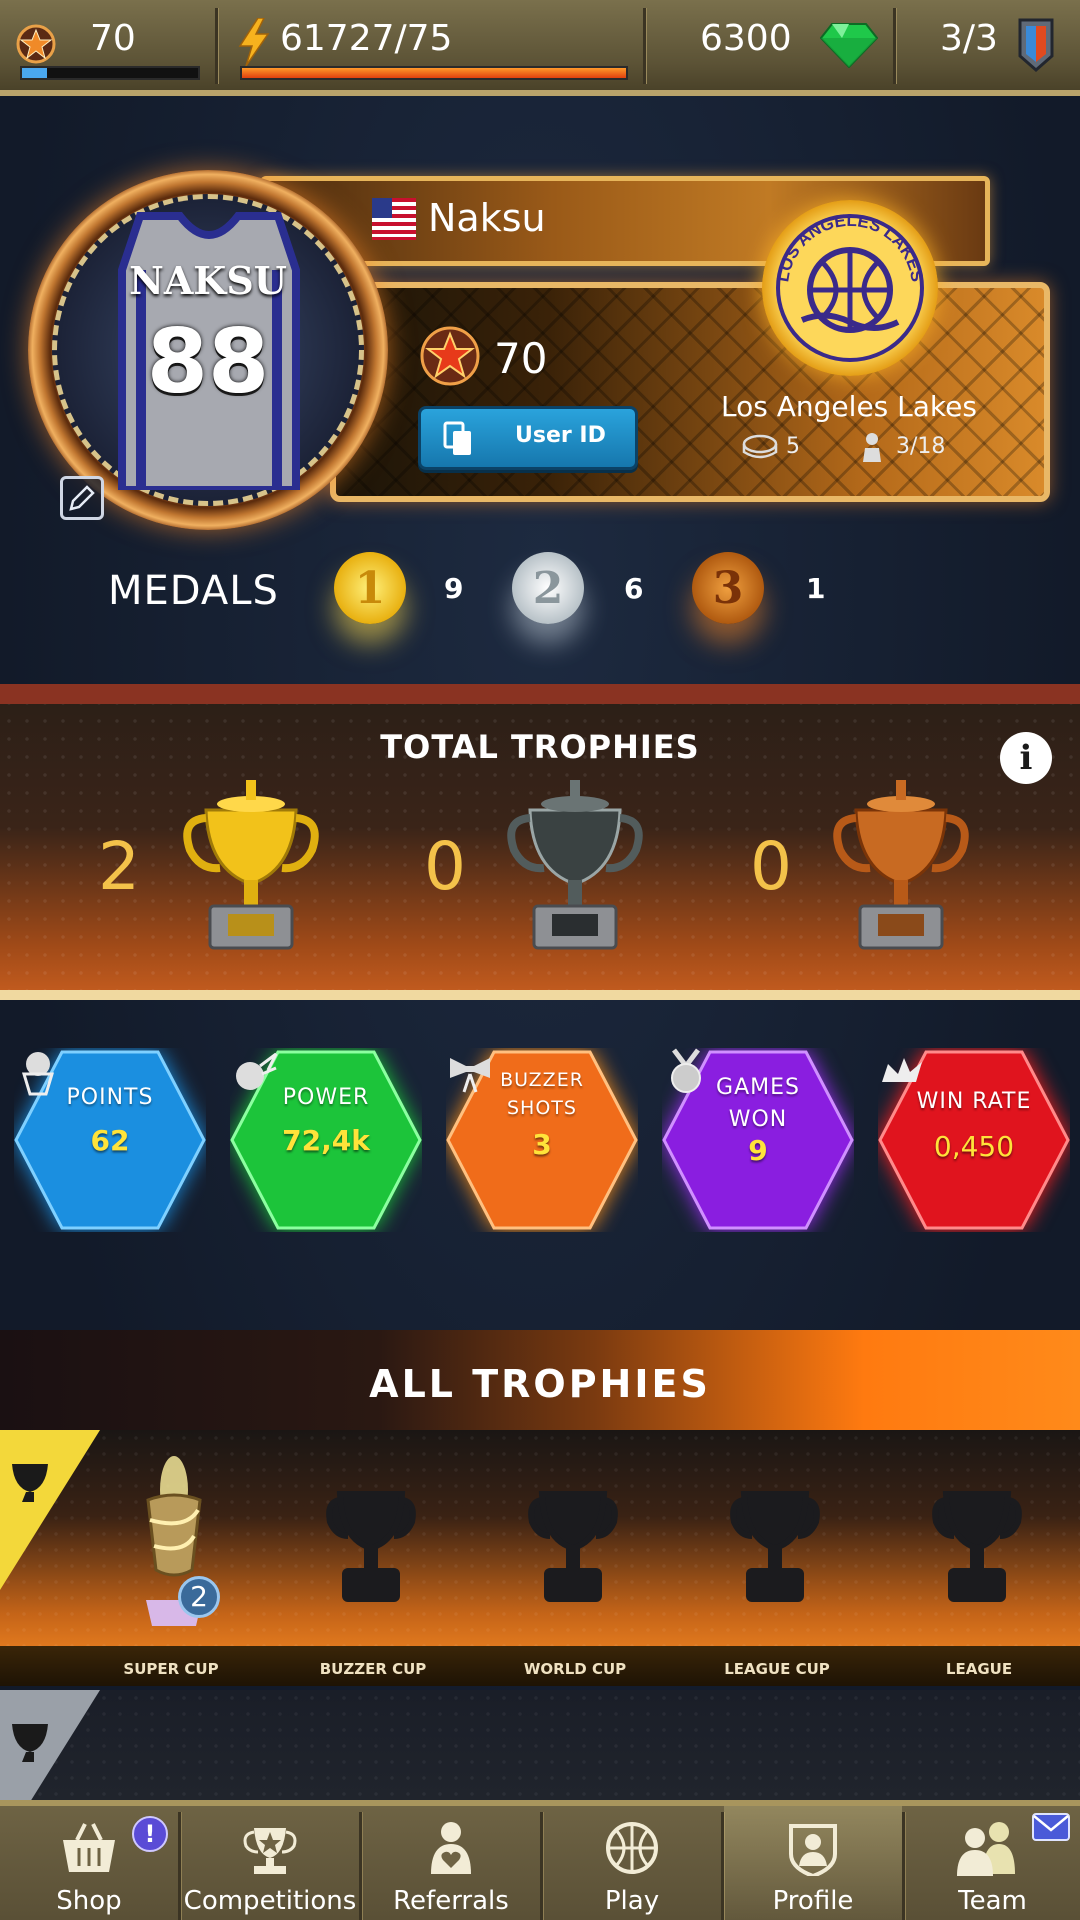  I want to click on nav-team: Team, so click(992, 1863).